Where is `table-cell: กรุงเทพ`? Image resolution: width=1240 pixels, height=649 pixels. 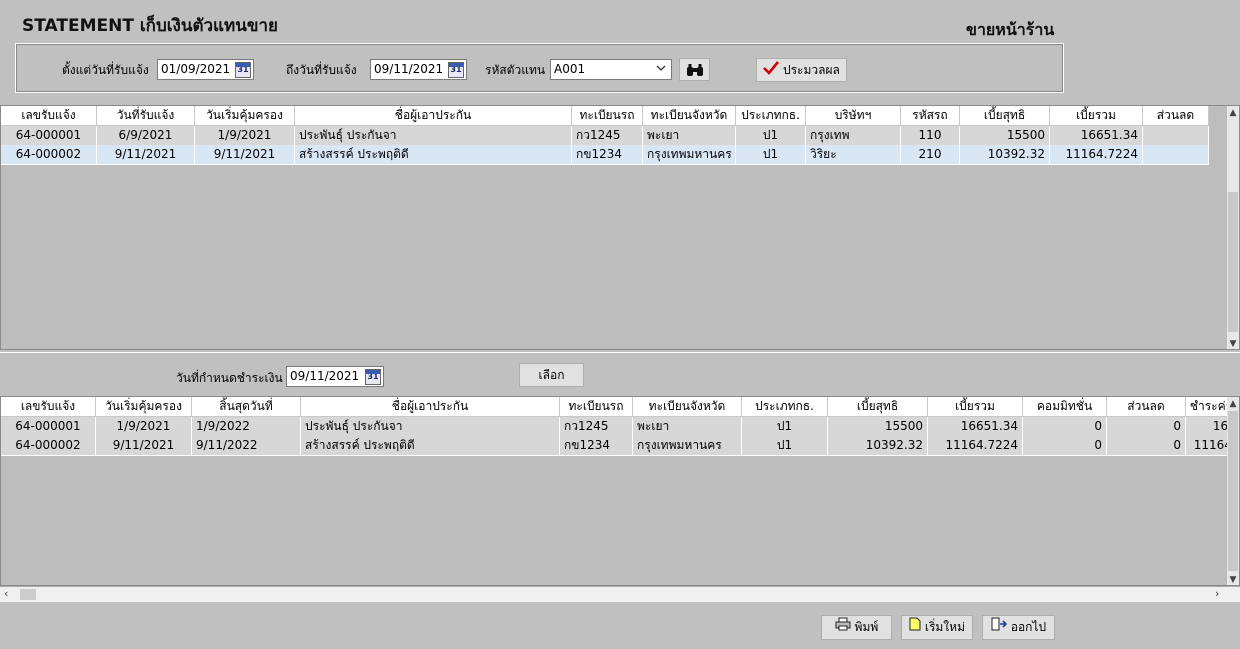
table-cell: กรุงเทพ is located at coordinates (853, 136).